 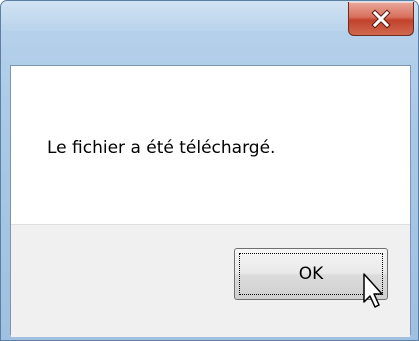 I want to click on close-icon, so click(x=381, y=18).